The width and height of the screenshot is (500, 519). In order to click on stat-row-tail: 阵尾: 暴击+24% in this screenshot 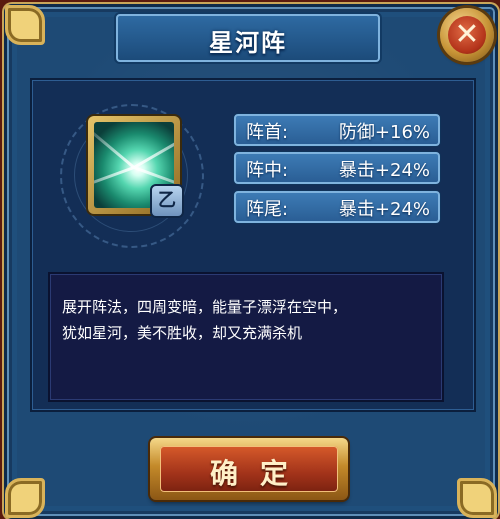, I will do `click(337, 207)`.